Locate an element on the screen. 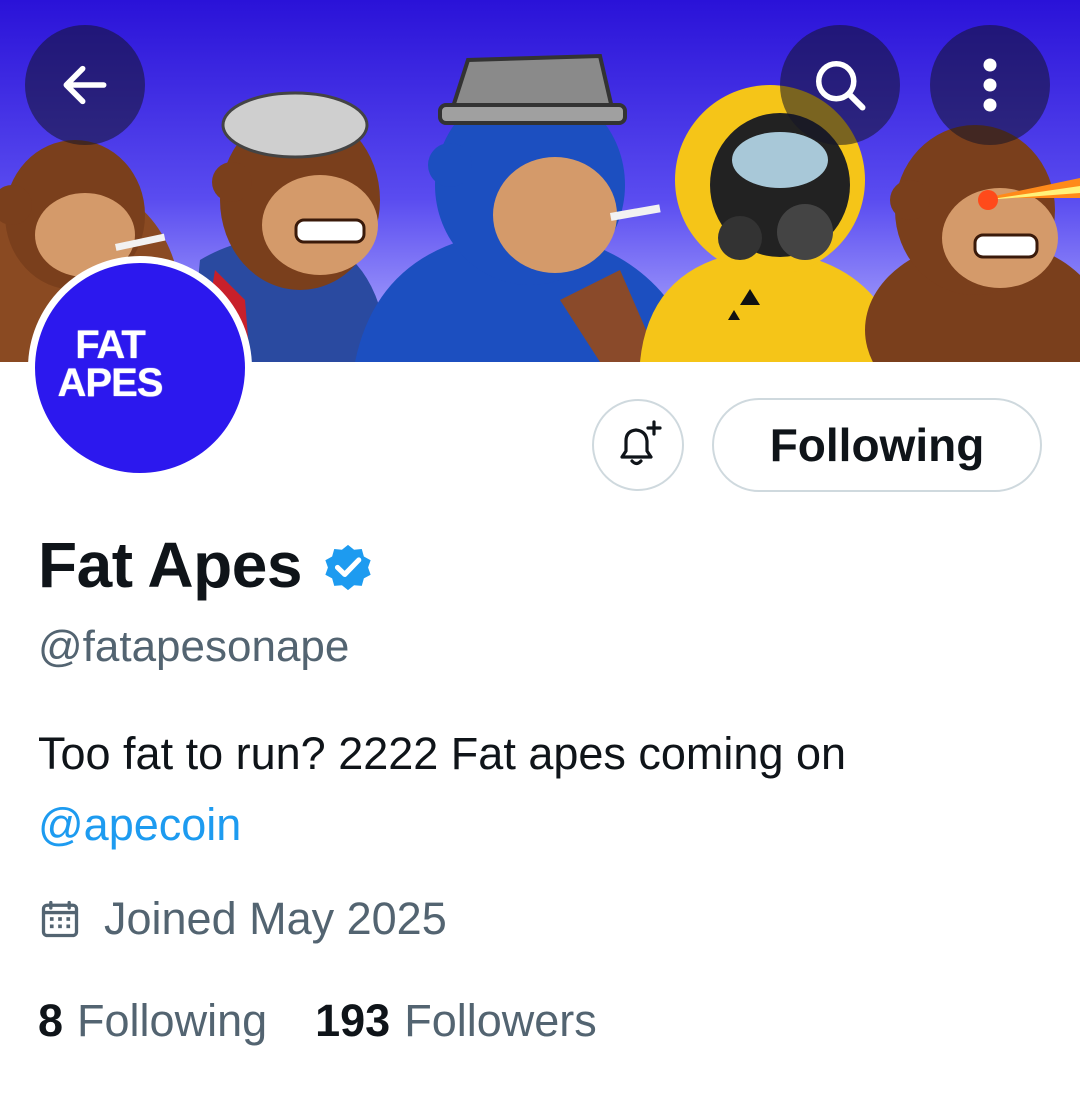 The height and width of the screenshot is (1102, 1080). following-count-link: 8 Following is located at coordinates (152, 1021).